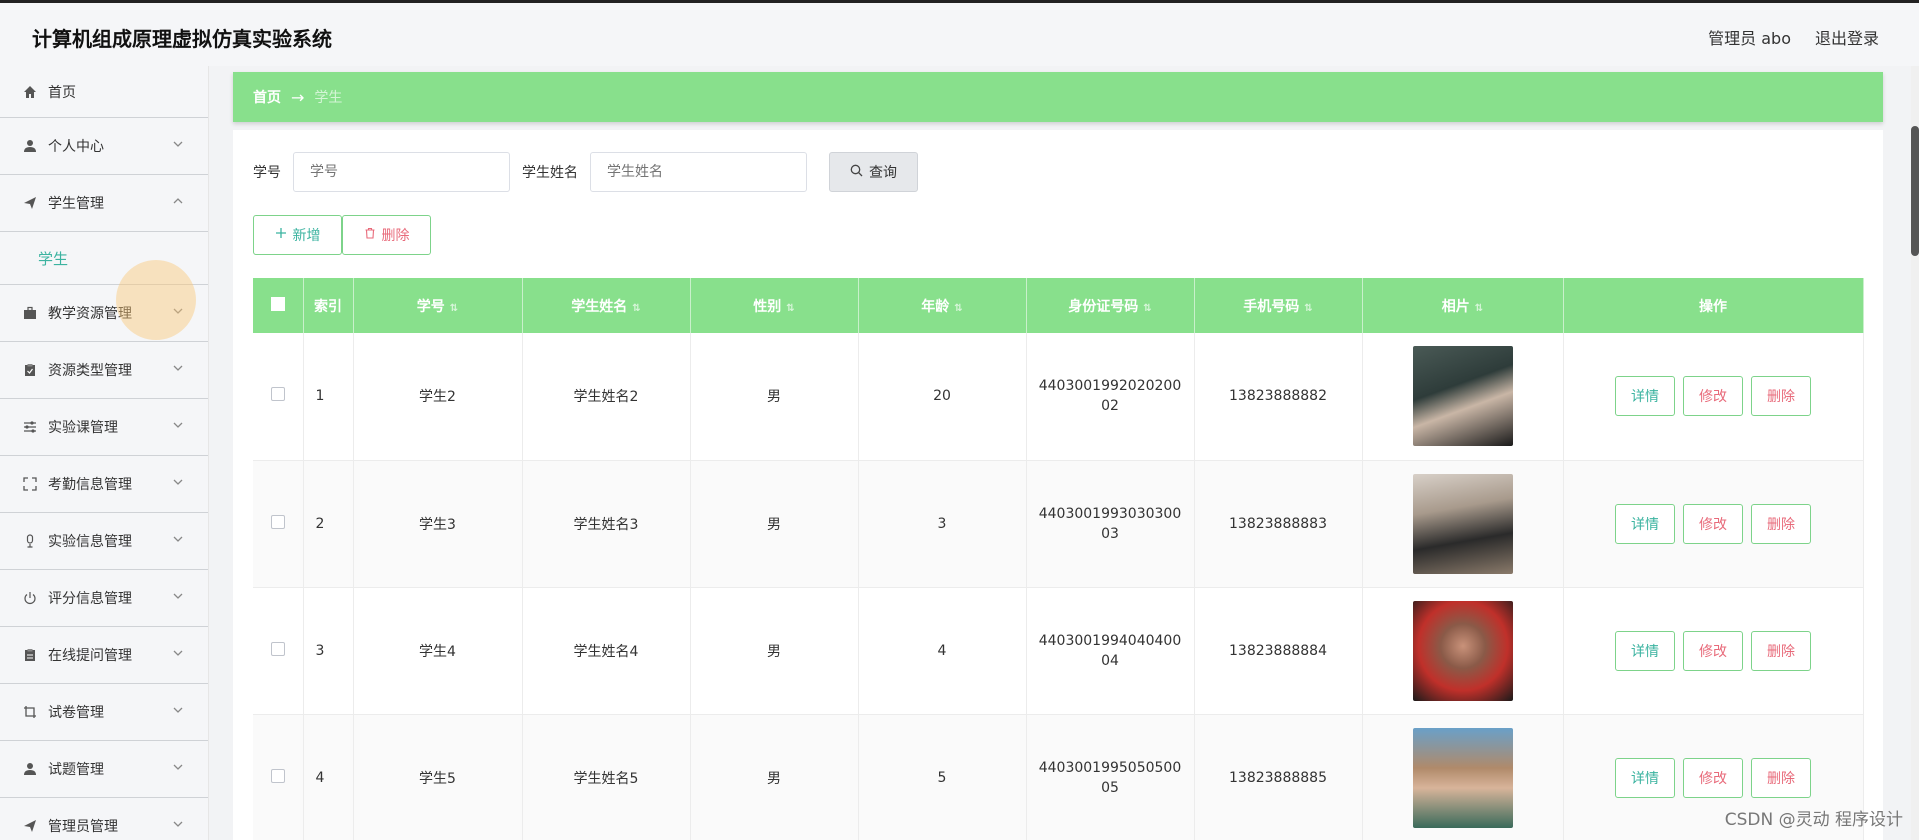 Image resolution: width=1919 pixels, height=840 pixels. Describe the element at coordinates (30, 484) in the screenshot. I see `fullscreen-icon` at that location.